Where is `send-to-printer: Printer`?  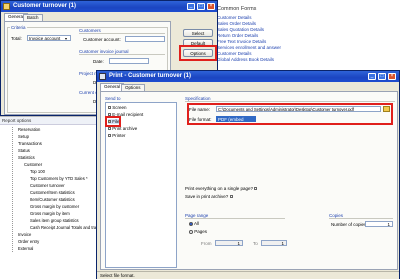 send-to-printer: Printer is located at coordinates (117, 135).